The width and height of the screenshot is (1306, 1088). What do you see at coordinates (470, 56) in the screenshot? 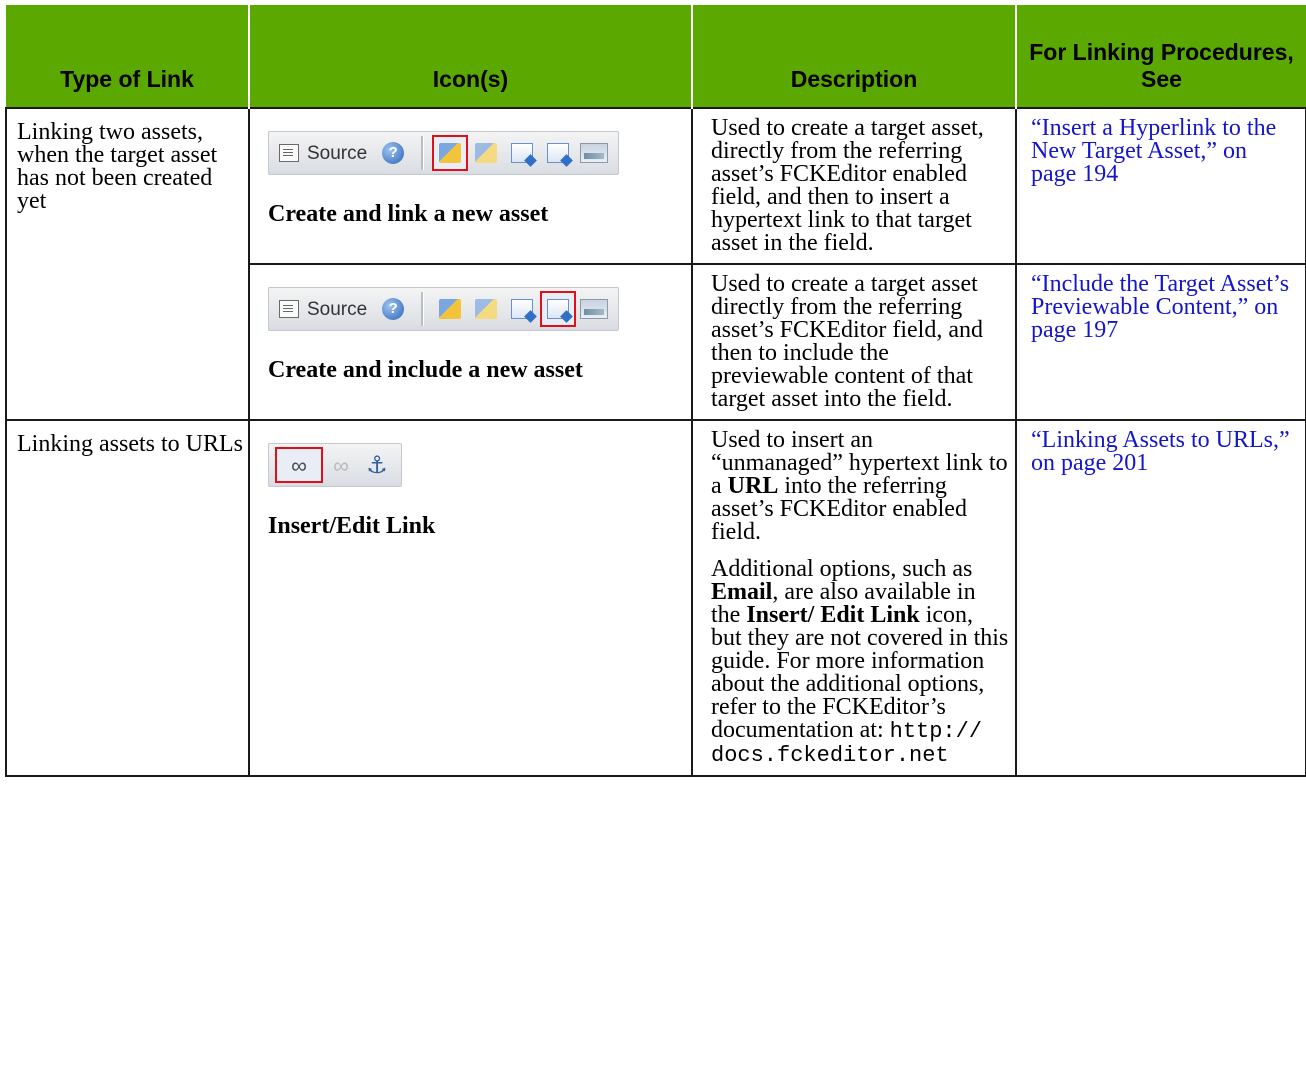
I see `header-icons: Icon(s)` at bounding box center [470, 56].